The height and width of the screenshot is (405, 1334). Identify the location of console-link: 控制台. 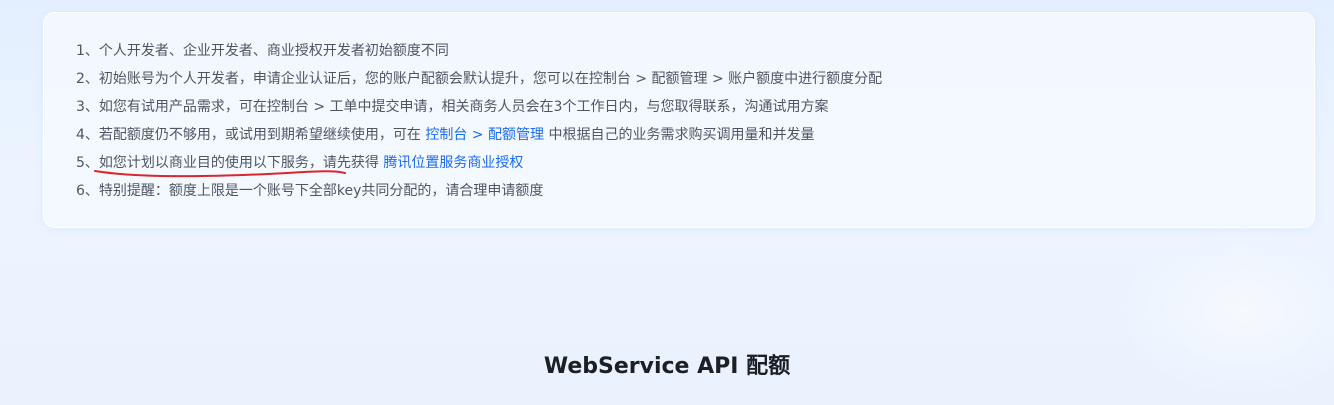
(446, 135).